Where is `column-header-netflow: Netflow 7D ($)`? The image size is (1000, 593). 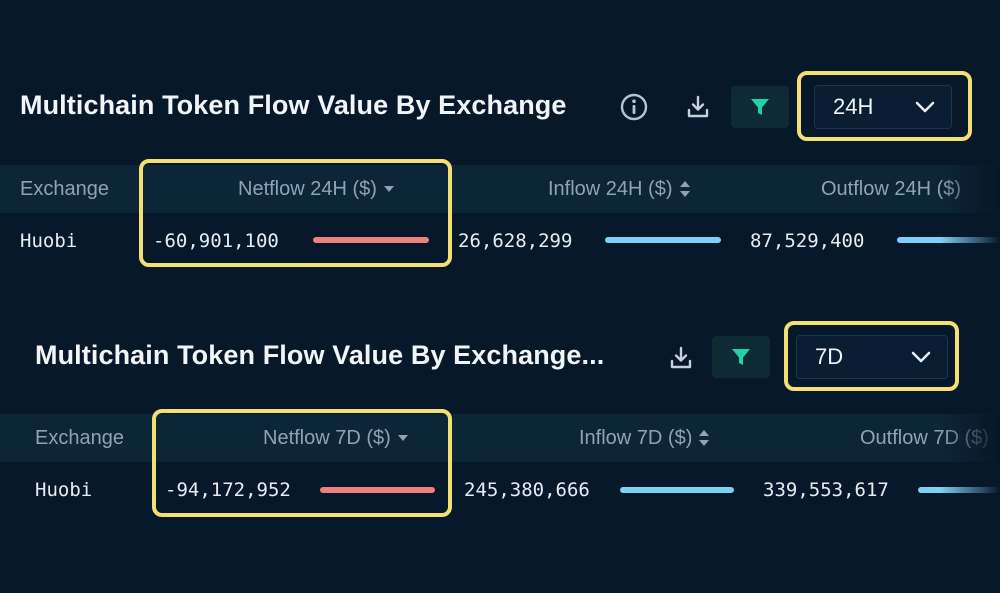 column-header-netflow: Netflow 7D ($) is located at coordinates (336, 438).